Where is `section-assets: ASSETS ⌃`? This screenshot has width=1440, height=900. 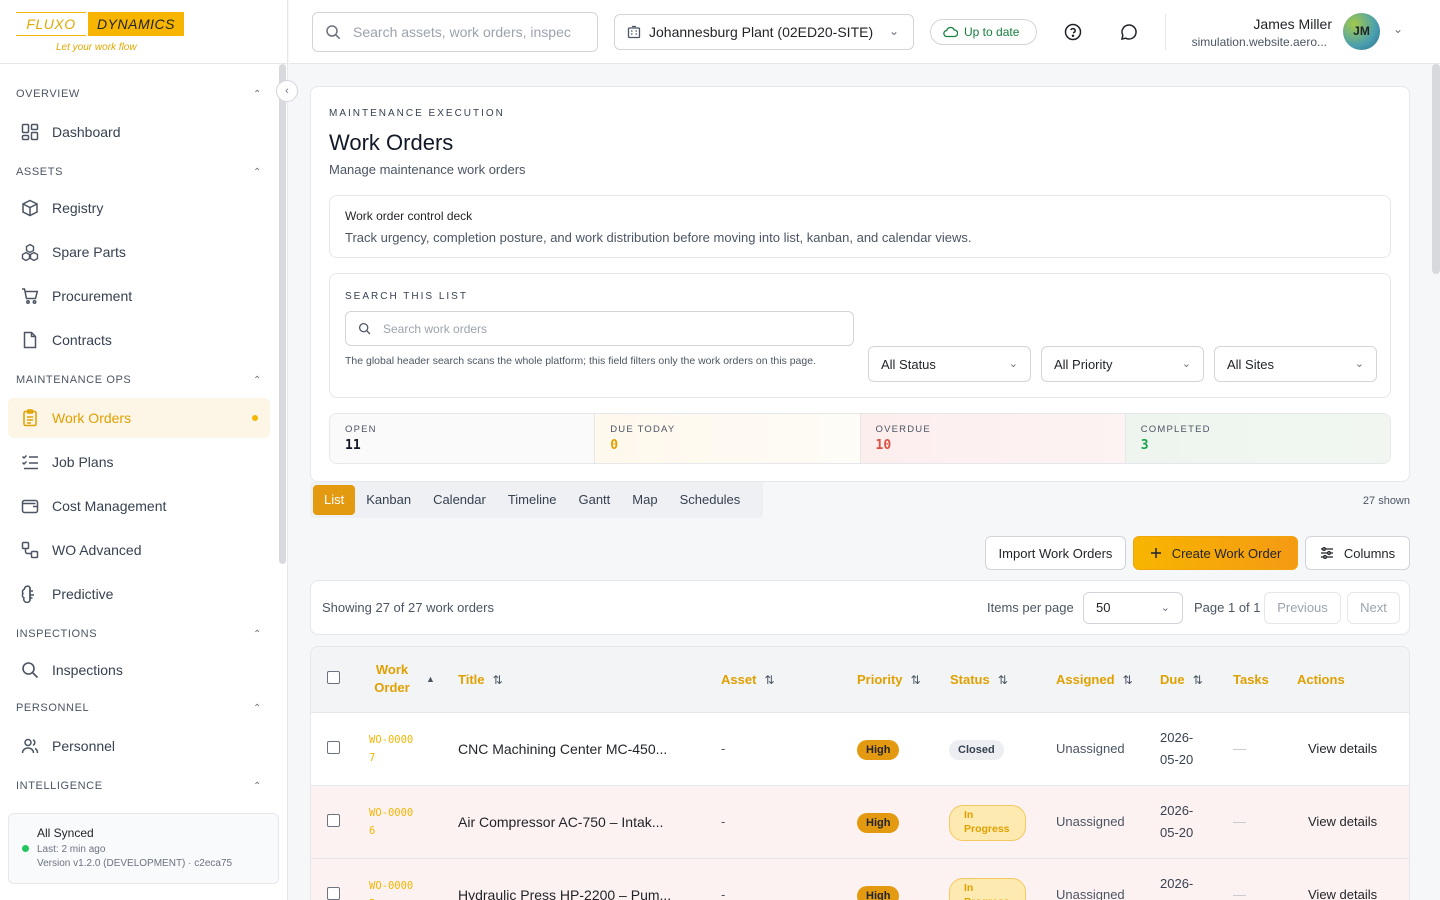 section-assets: ASSETS ⌃ is located at coordinates (139, 172).